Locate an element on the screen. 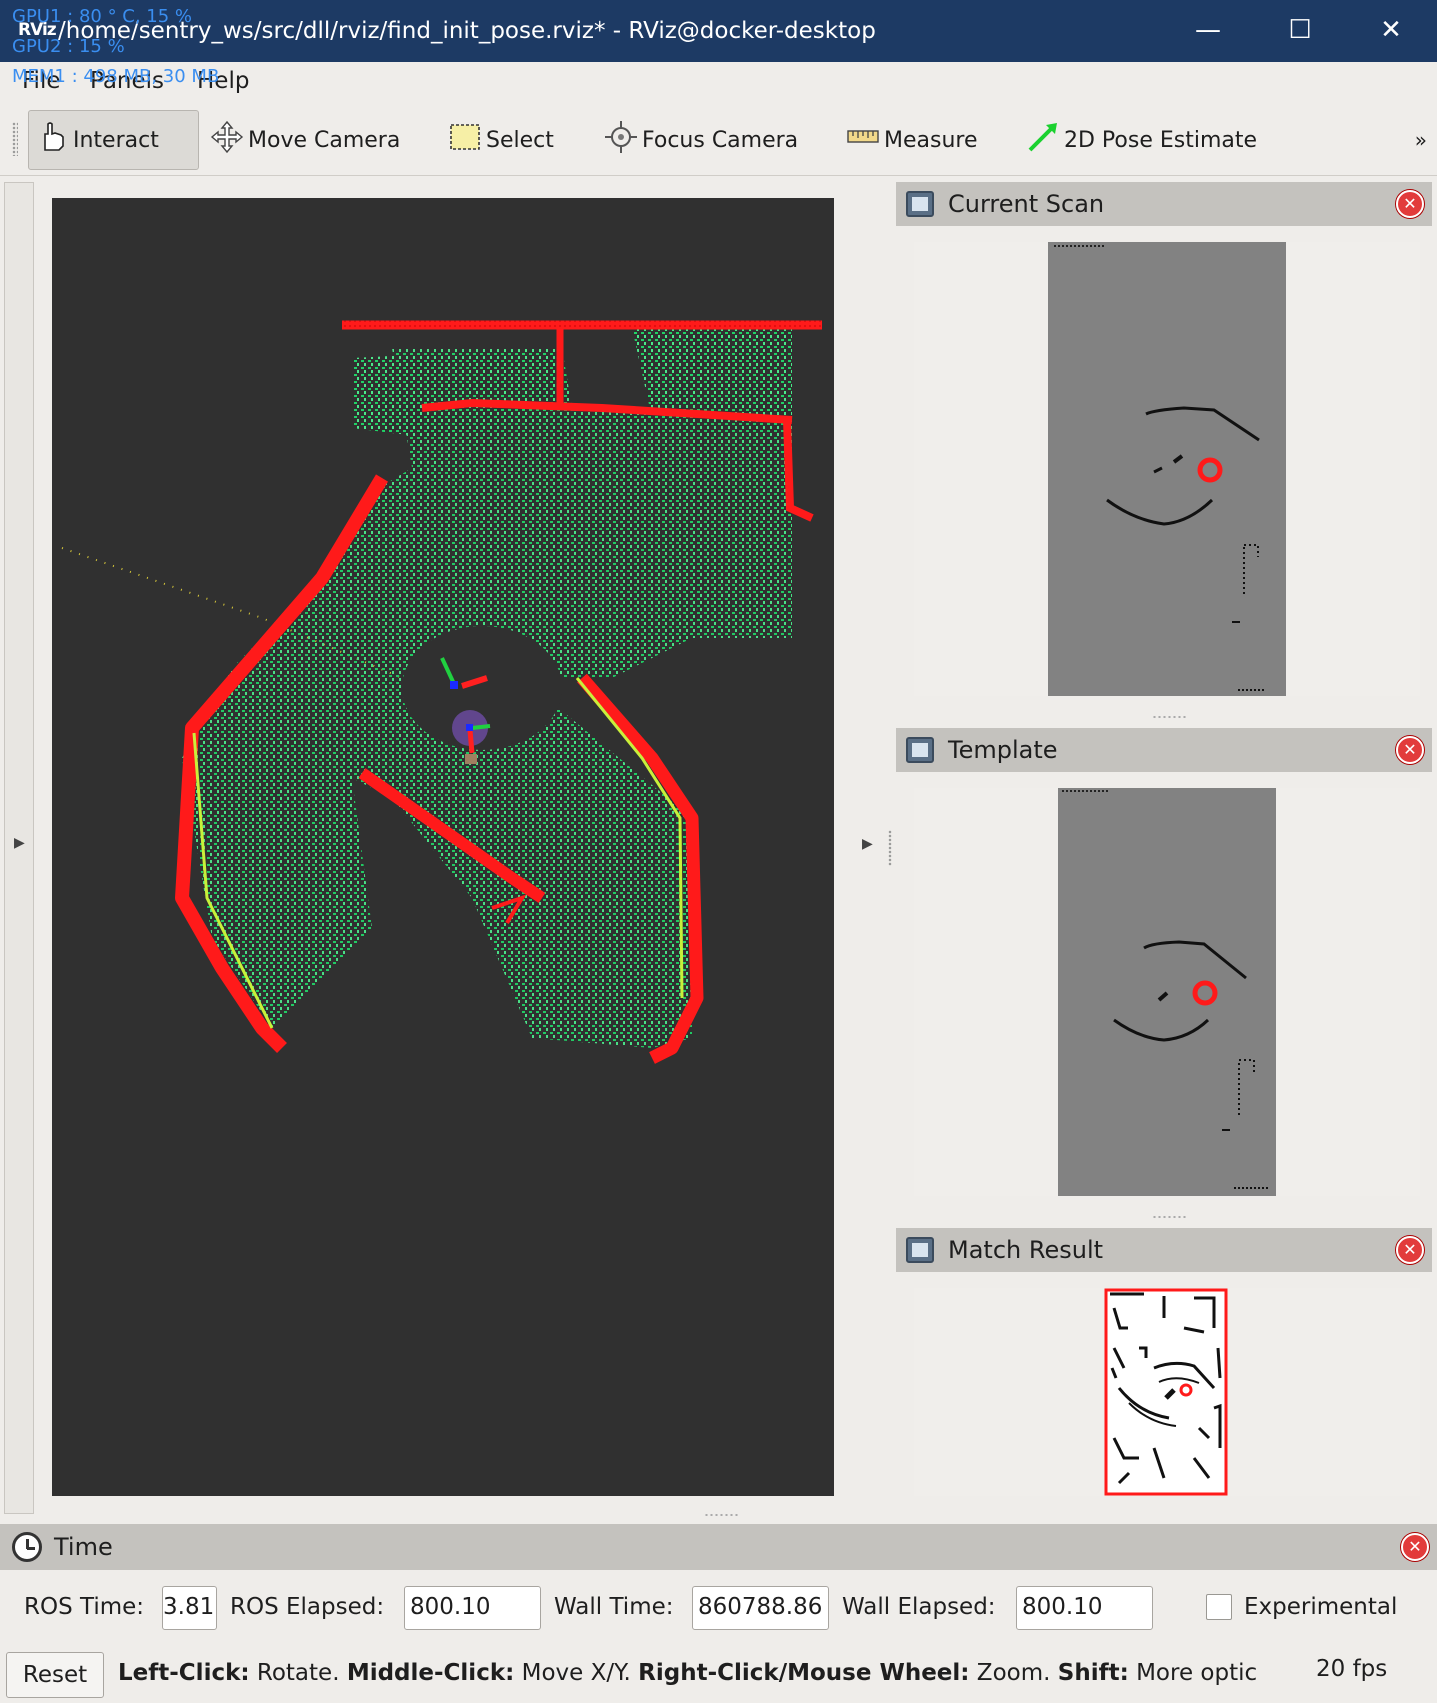  memory-readout: MEM1 : 498 MB, 30 MB is located at coordinates (116, 76).